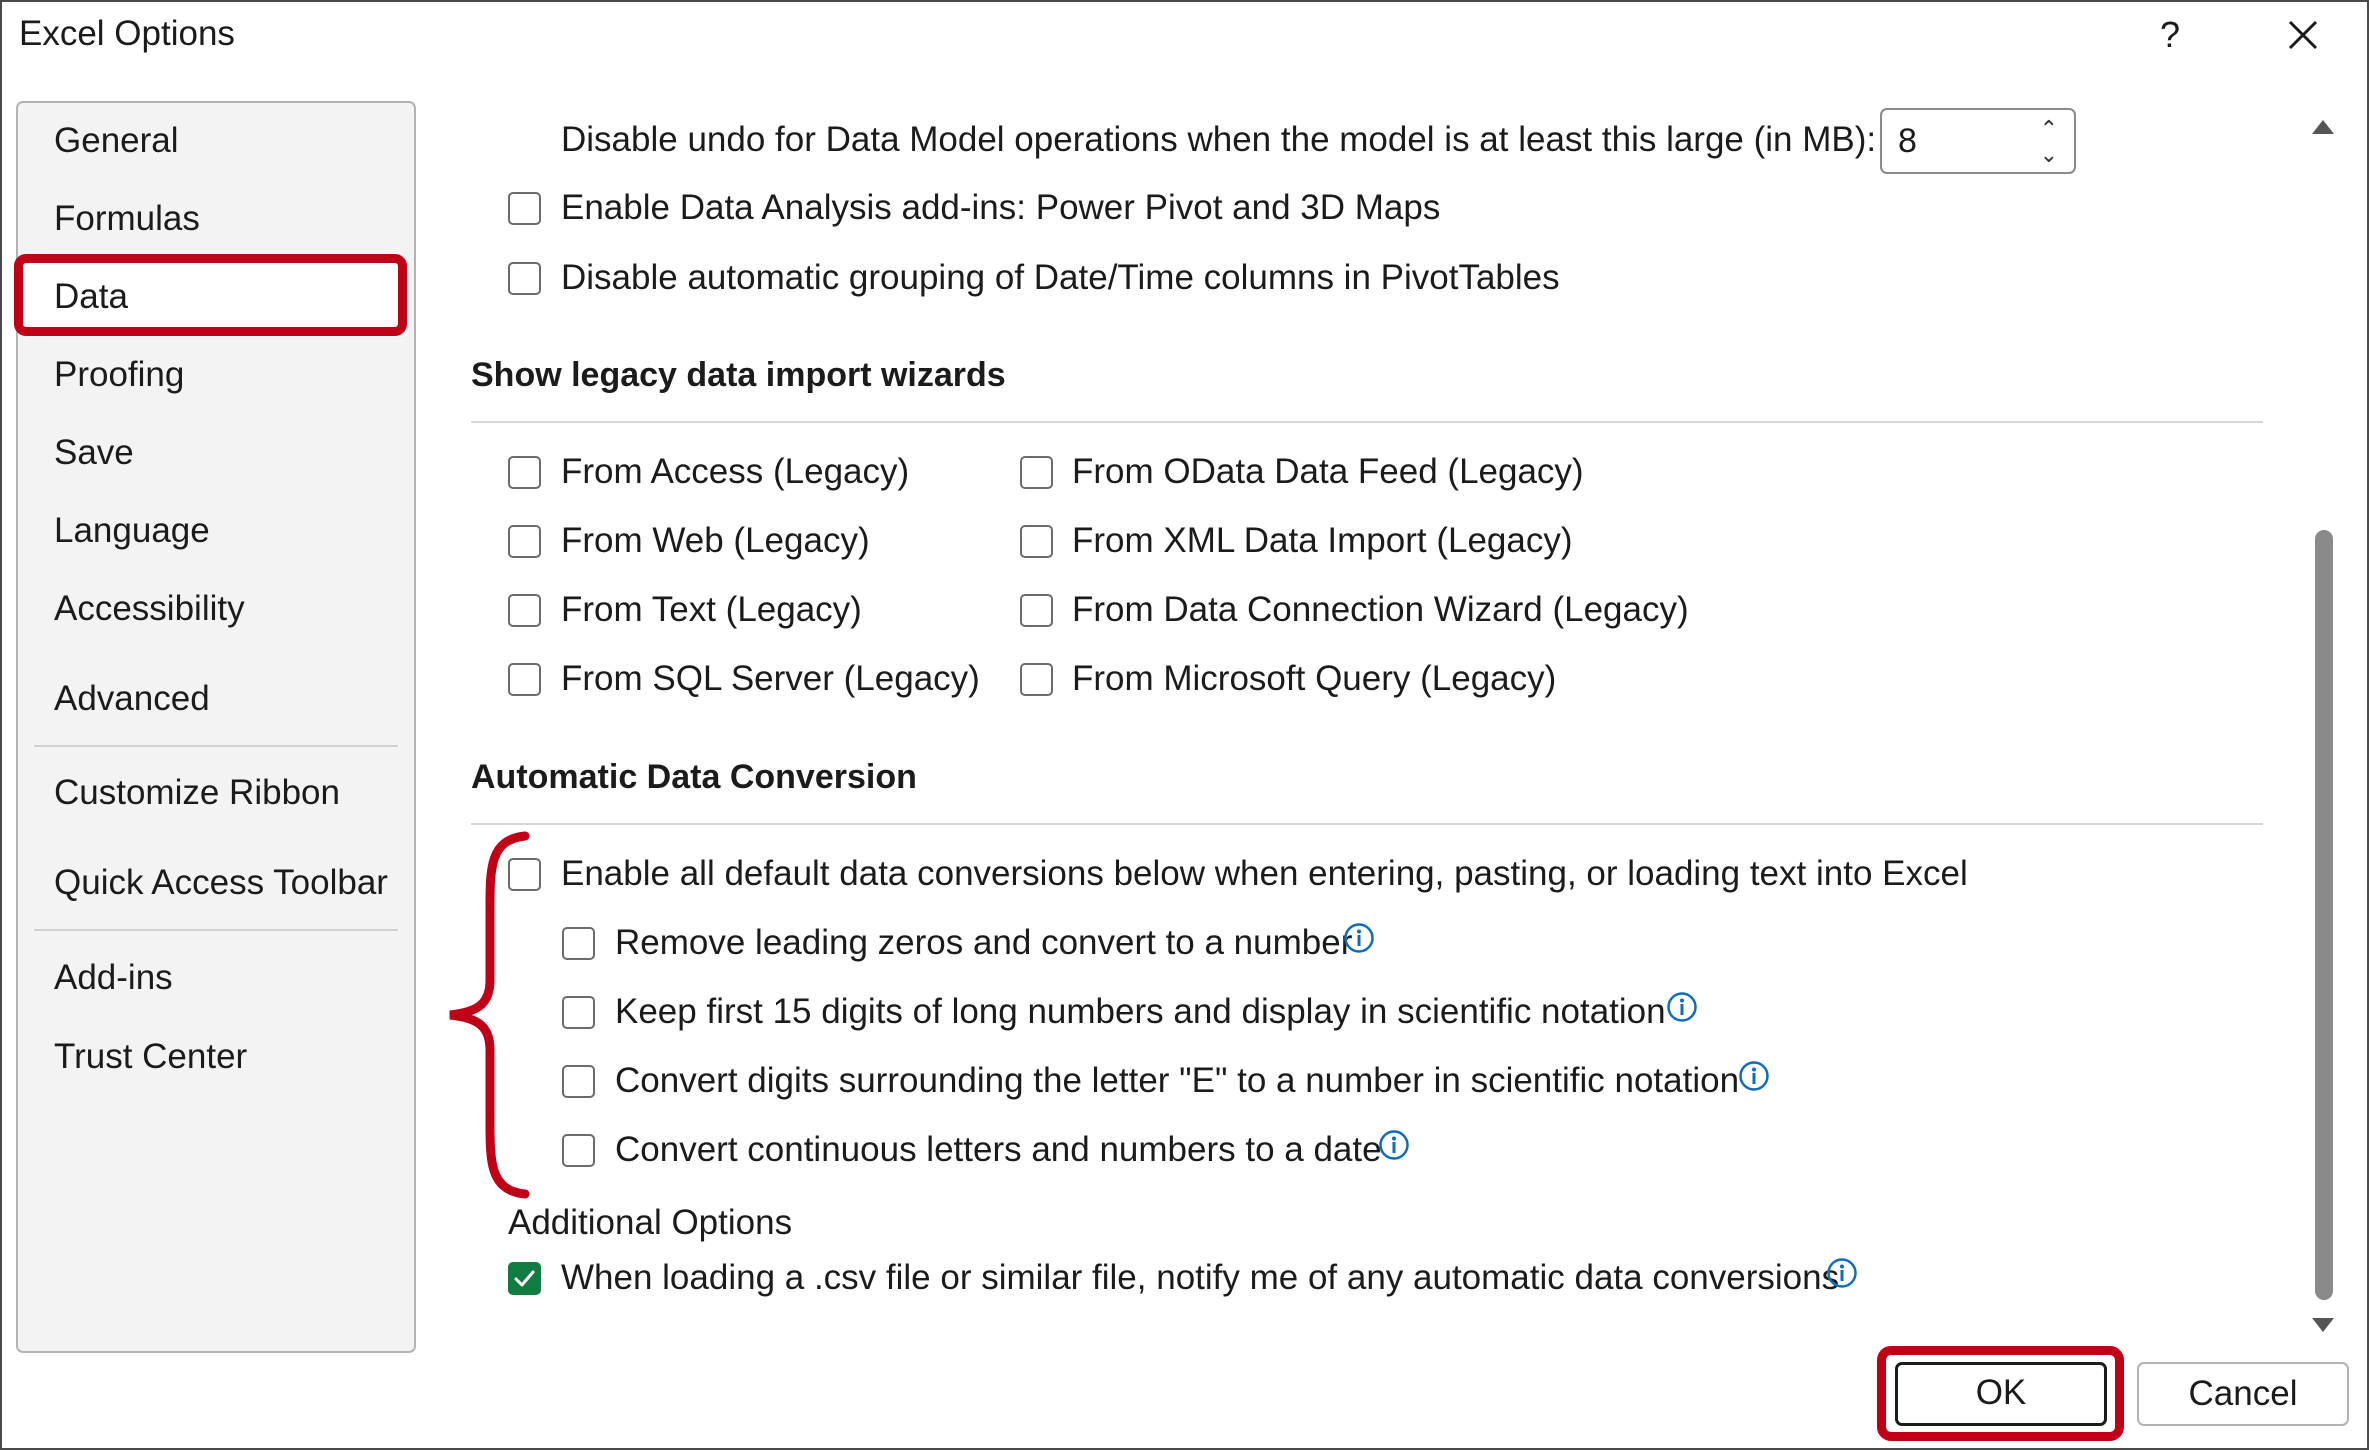 The height and width of the screenshot is (1450, 2369). Describe the element at coordinates (2049, 129) in the screenshot. I see `chevron-up-icon: ⌃` at that location.